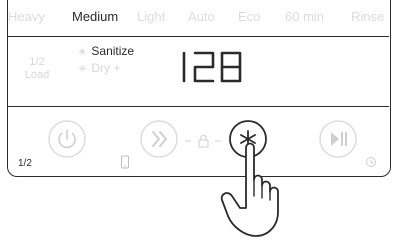 This screenshot has width=398, height=240. Describe the element at coordinates (151, 16) in the screenshot. I see `cycle-light: Light` at that location.